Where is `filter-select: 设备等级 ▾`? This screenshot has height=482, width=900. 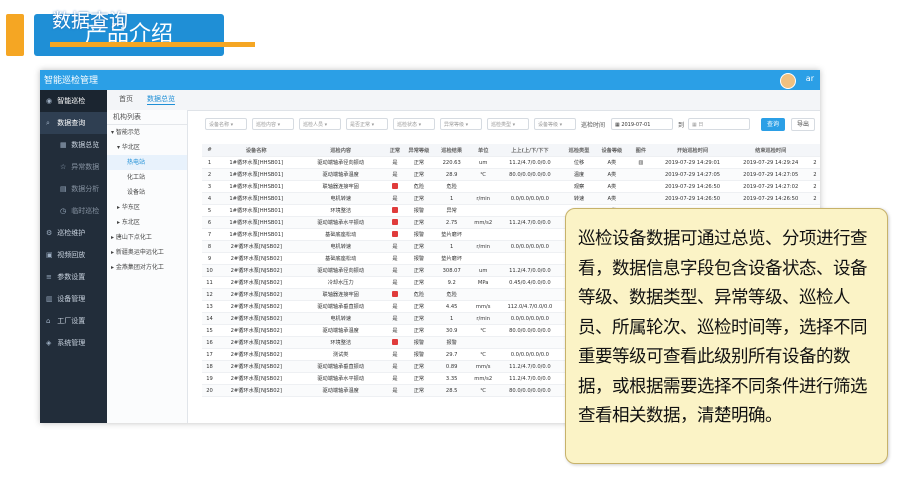
filter-select: 设备等级 ▾ is located at coordinates (555, 124).